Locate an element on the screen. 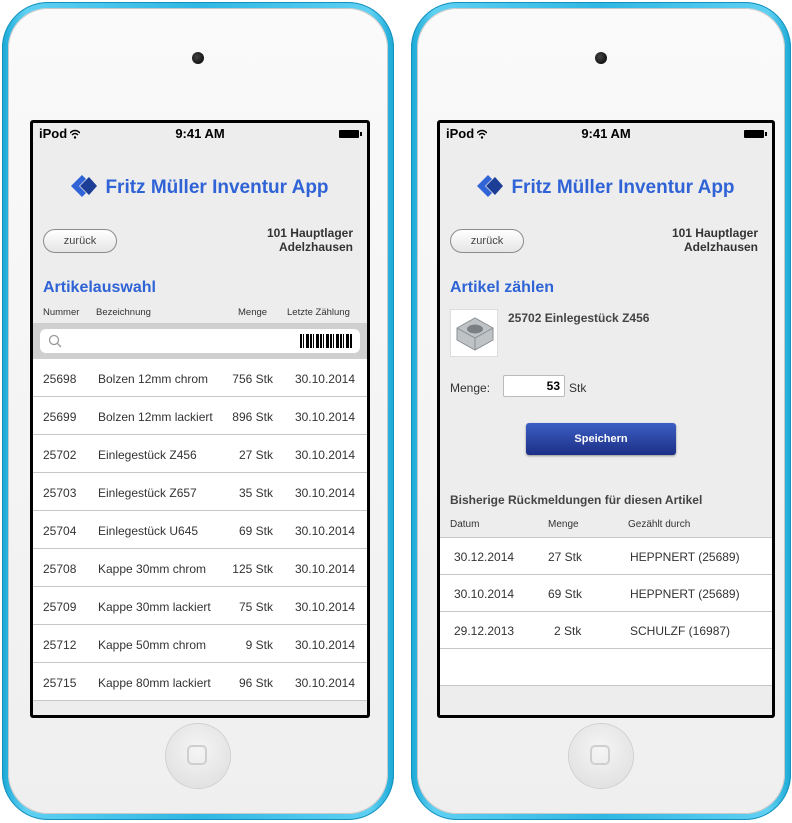 The height and width of the screenshot is (823, 792). row-qty: 35 Stk is located at coordinates (255, 493).